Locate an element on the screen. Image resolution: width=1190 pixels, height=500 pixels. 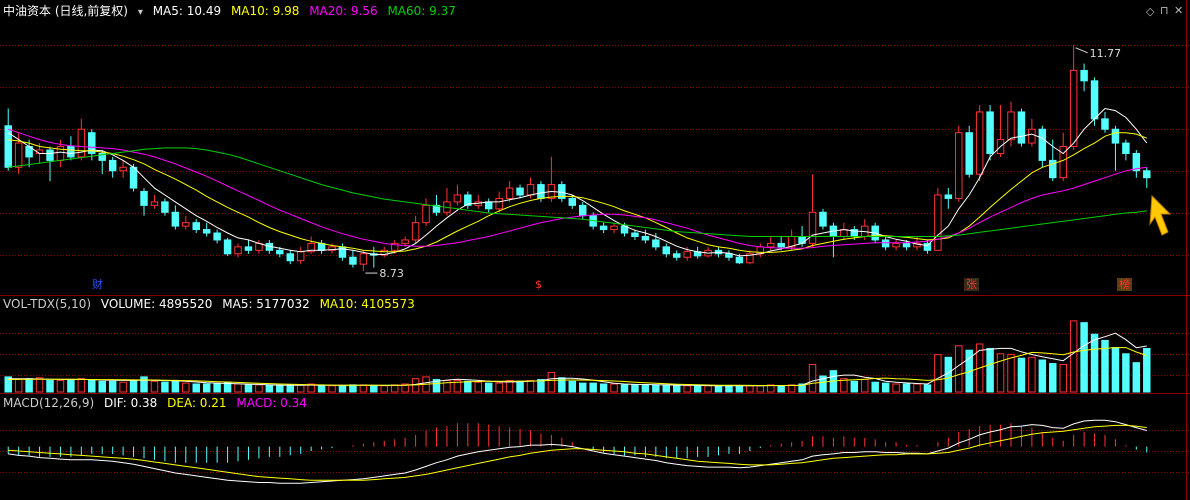
volume-ma5: MA5: 5177032 is located at coordinates (266, 304).